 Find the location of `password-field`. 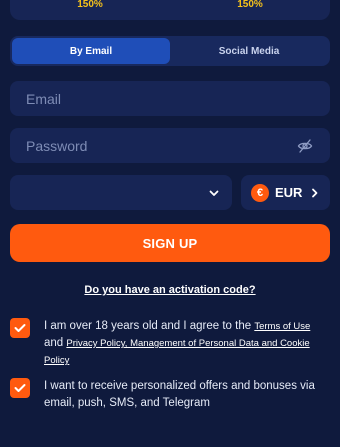

password-field is located at coordinates (161, 145).